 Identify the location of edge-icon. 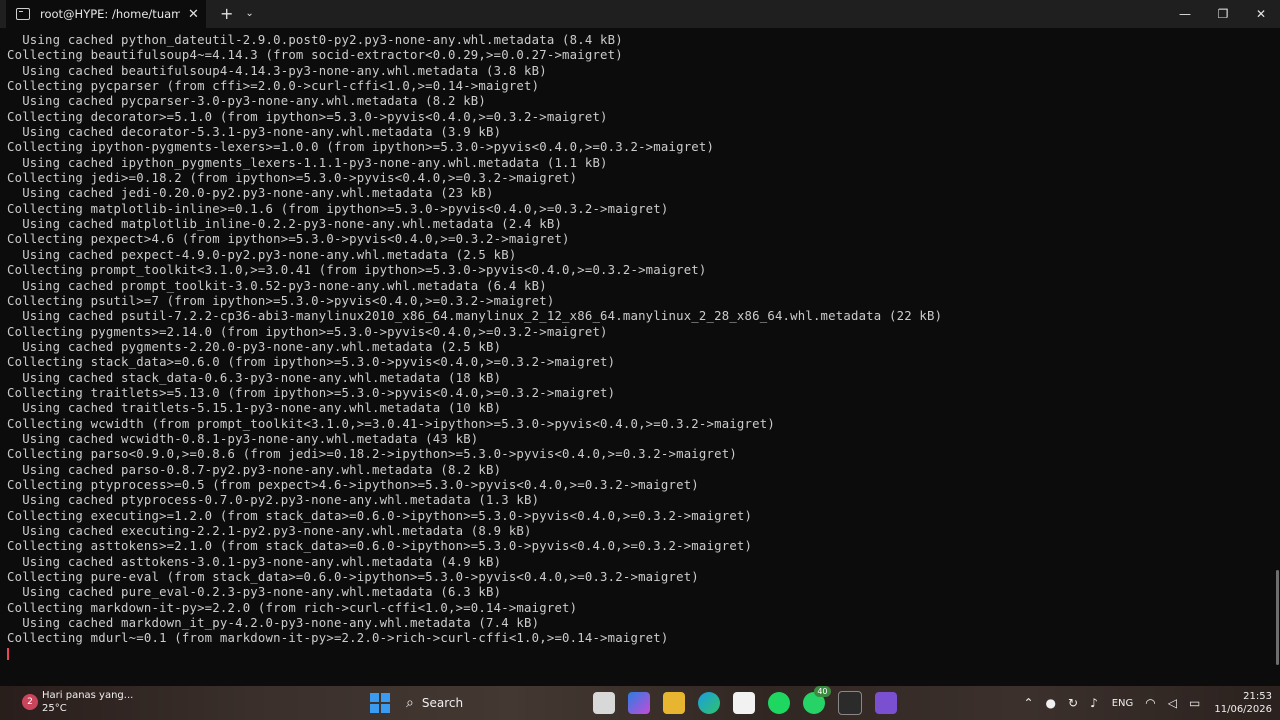
(708, 703).